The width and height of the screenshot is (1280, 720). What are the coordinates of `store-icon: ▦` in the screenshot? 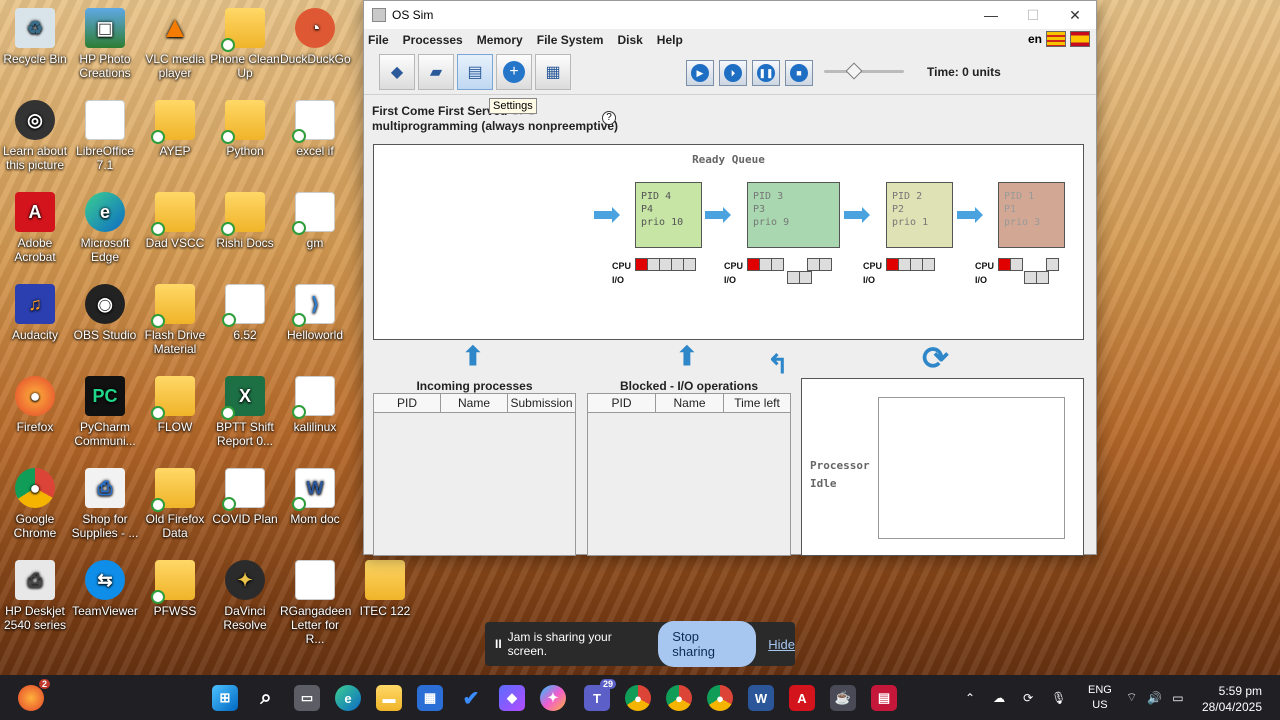 It's located at (430, 698).